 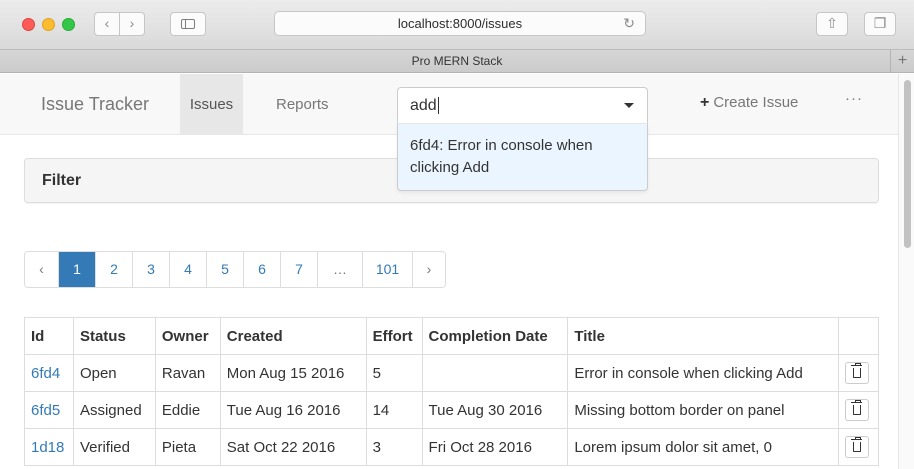 What do you see at coordinates (394, 373) in the screenshot?
I see `issue-effort: 5` at bounding box center [394, 373].